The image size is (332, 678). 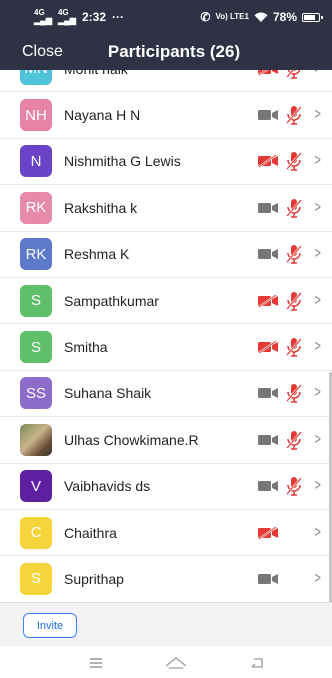 What do you see at coordinates (36, 115) in the screenshot?
I see `avatar: NH` at bounding box center [36, 115].